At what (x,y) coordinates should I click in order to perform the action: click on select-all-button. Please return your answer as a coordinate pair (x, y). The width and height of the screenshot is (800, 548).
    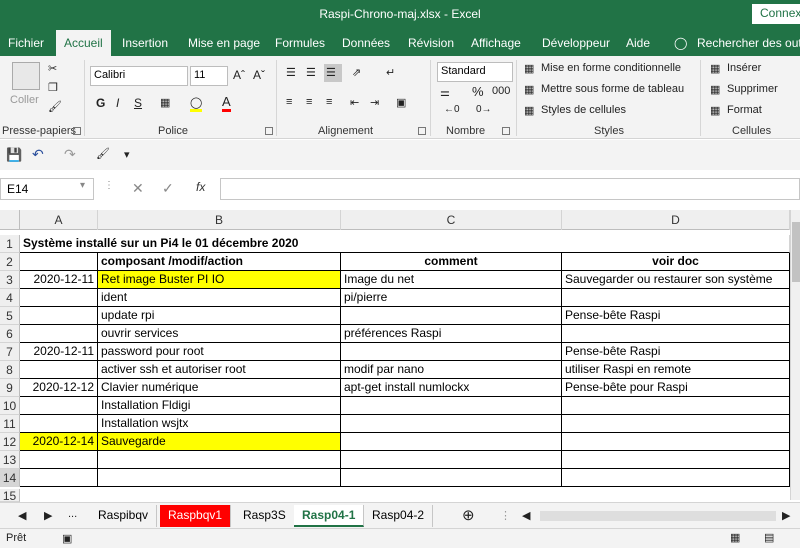
    Looking at the image, I should click on (10, 220).